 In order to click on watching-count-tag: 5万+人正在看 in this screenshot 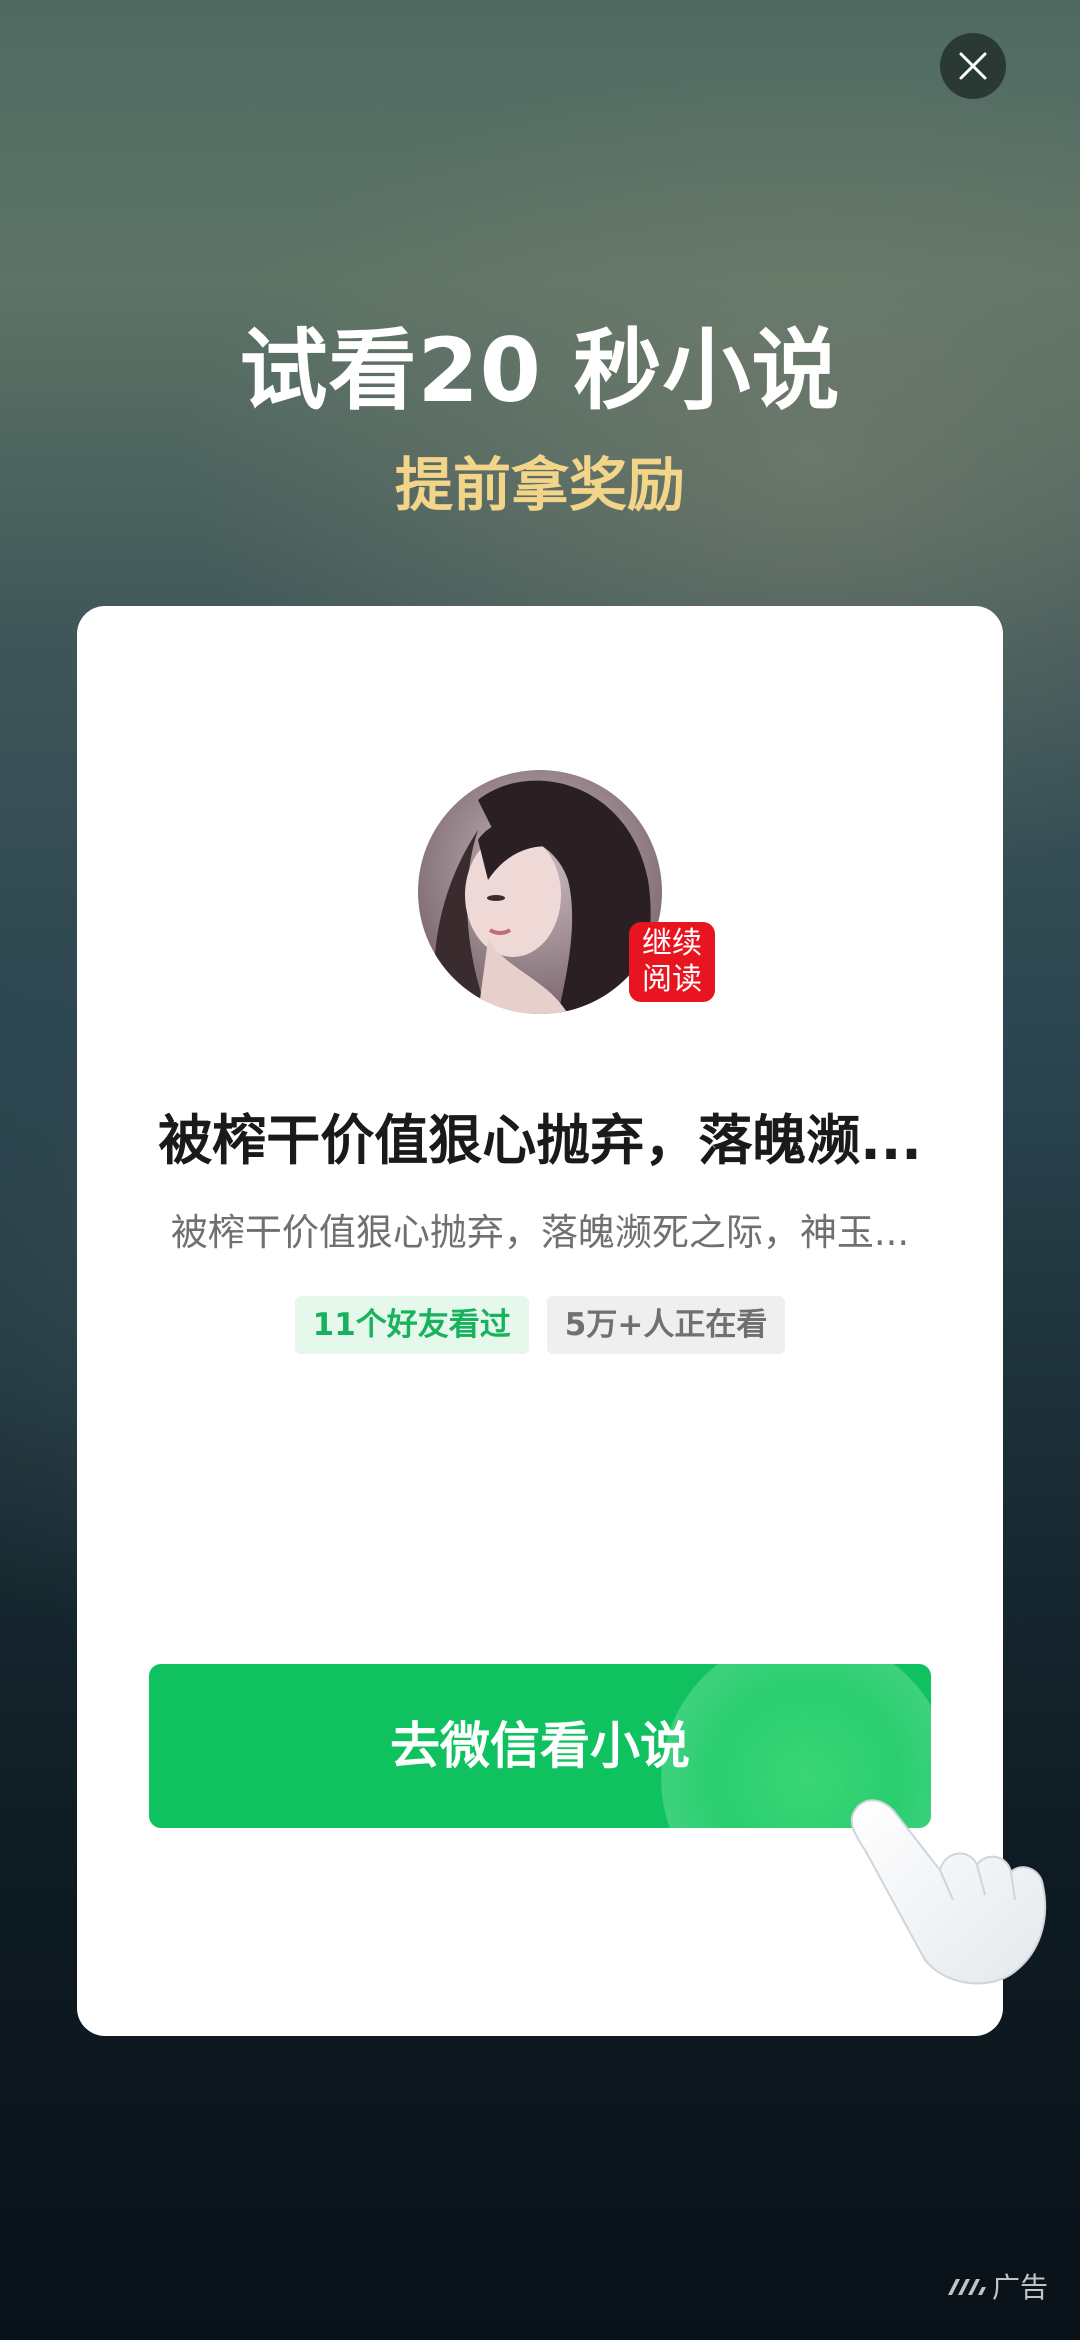, I will do `click(666, 1325)`.